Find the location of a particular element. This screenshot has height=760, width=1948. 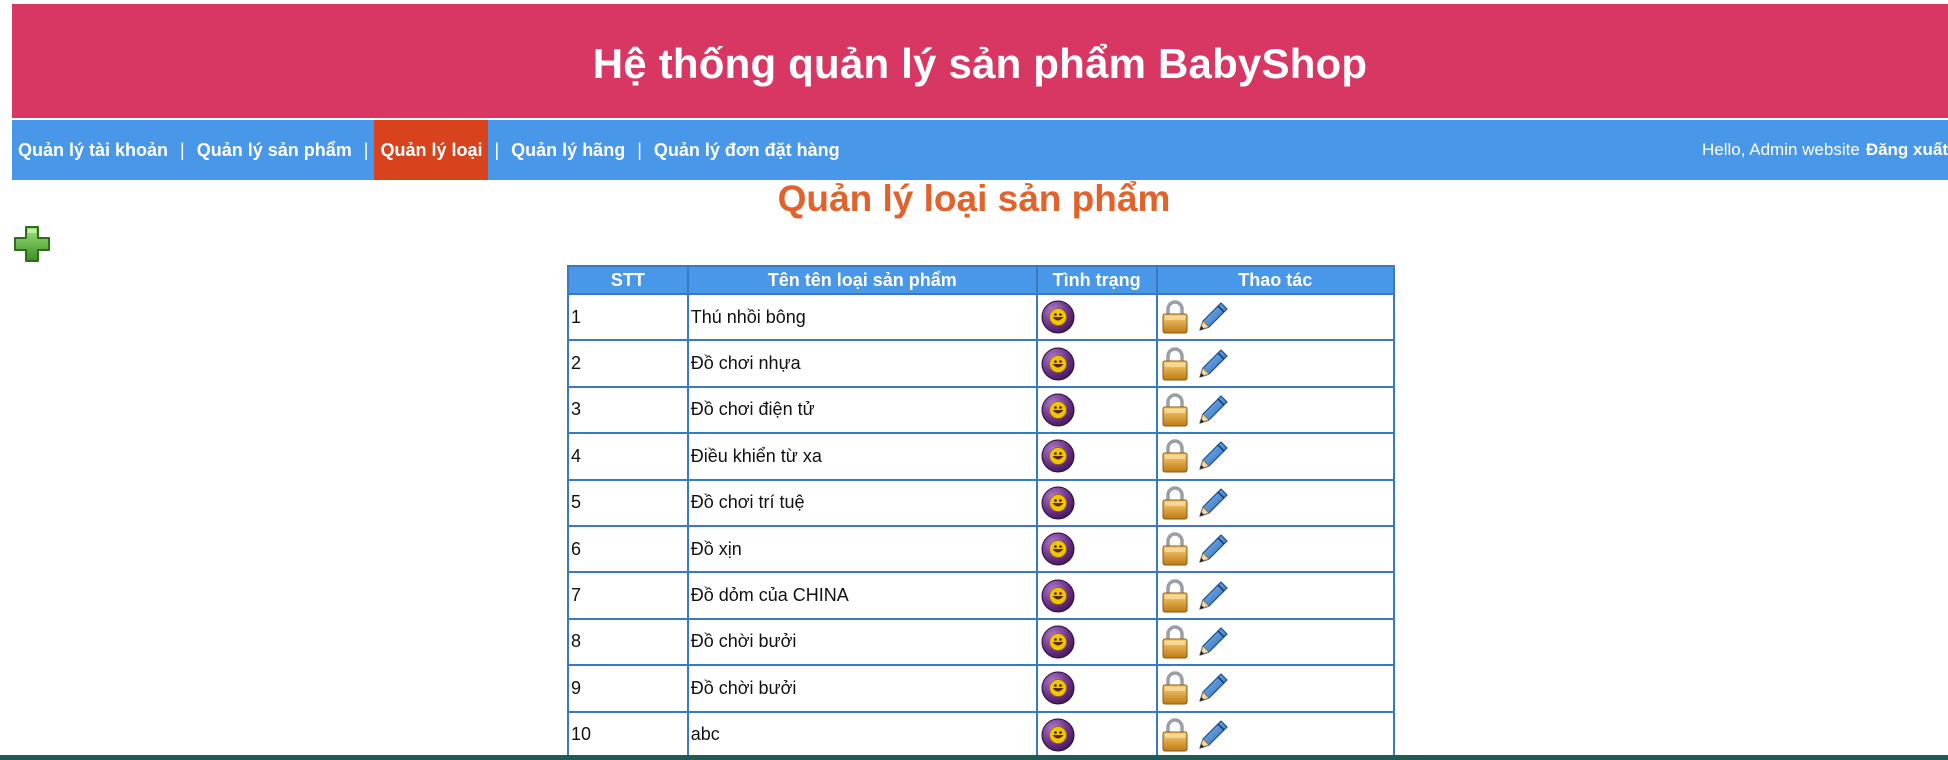

site-title: Hệ thống quản lý sản phẩm BabyShop is located at coordinates (980, 63).